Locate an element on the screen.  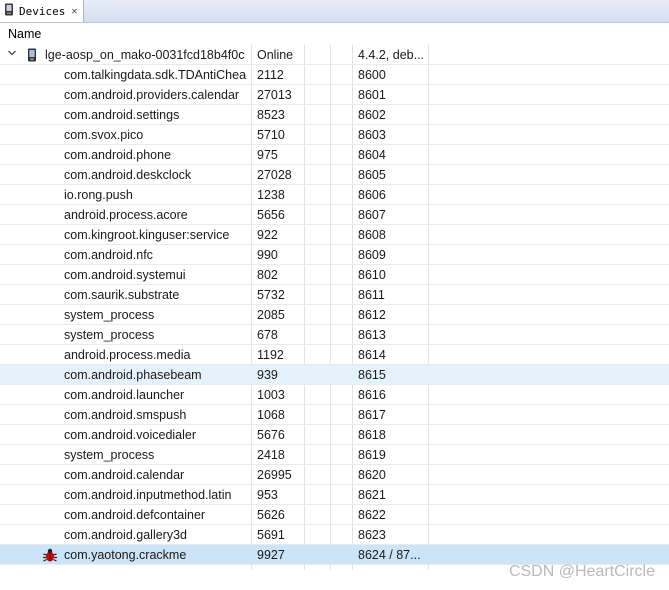
process-pid: 975 is located at coordinates (267, 155).